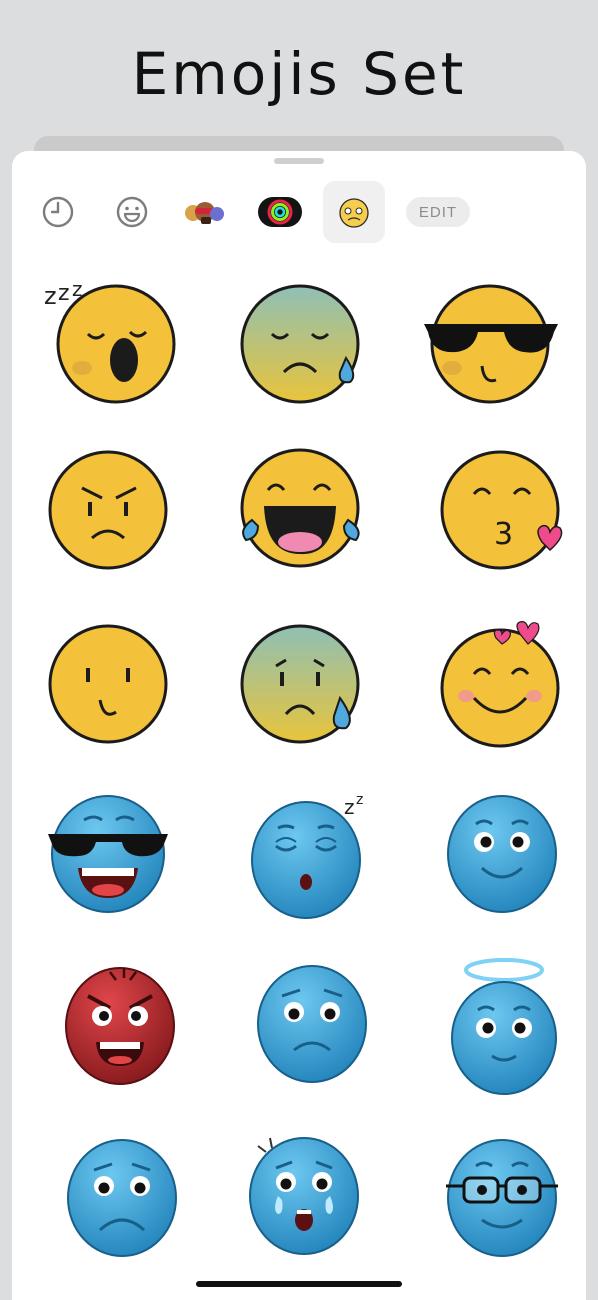 Image resolution: width=598 pixels, height=1300 pixels. What do you see at coordinates (108, 684) in the screenshot?
I see `simple-smile-face-icon` at bounding box center [108, 684].